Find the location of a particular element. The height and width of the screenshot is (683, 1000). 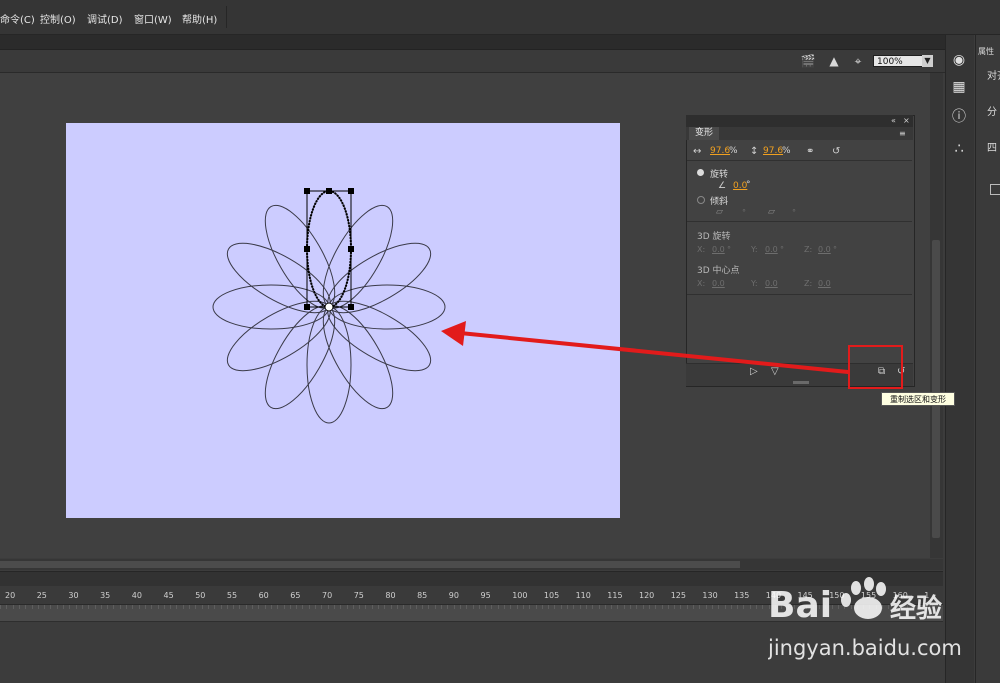

timeline-header is located at coordinates (471, 579).